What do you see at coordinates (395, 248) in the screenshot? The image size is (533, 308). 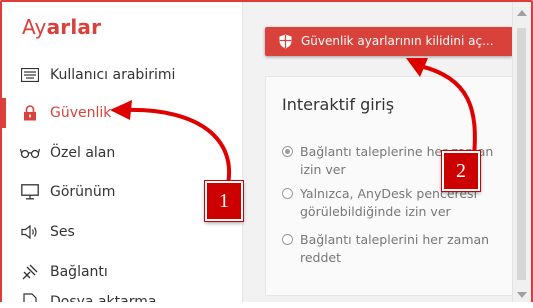 I see `radio-option-label: Bağlantı taleplerini her zaman reddet` at bounding box center [395, 248].